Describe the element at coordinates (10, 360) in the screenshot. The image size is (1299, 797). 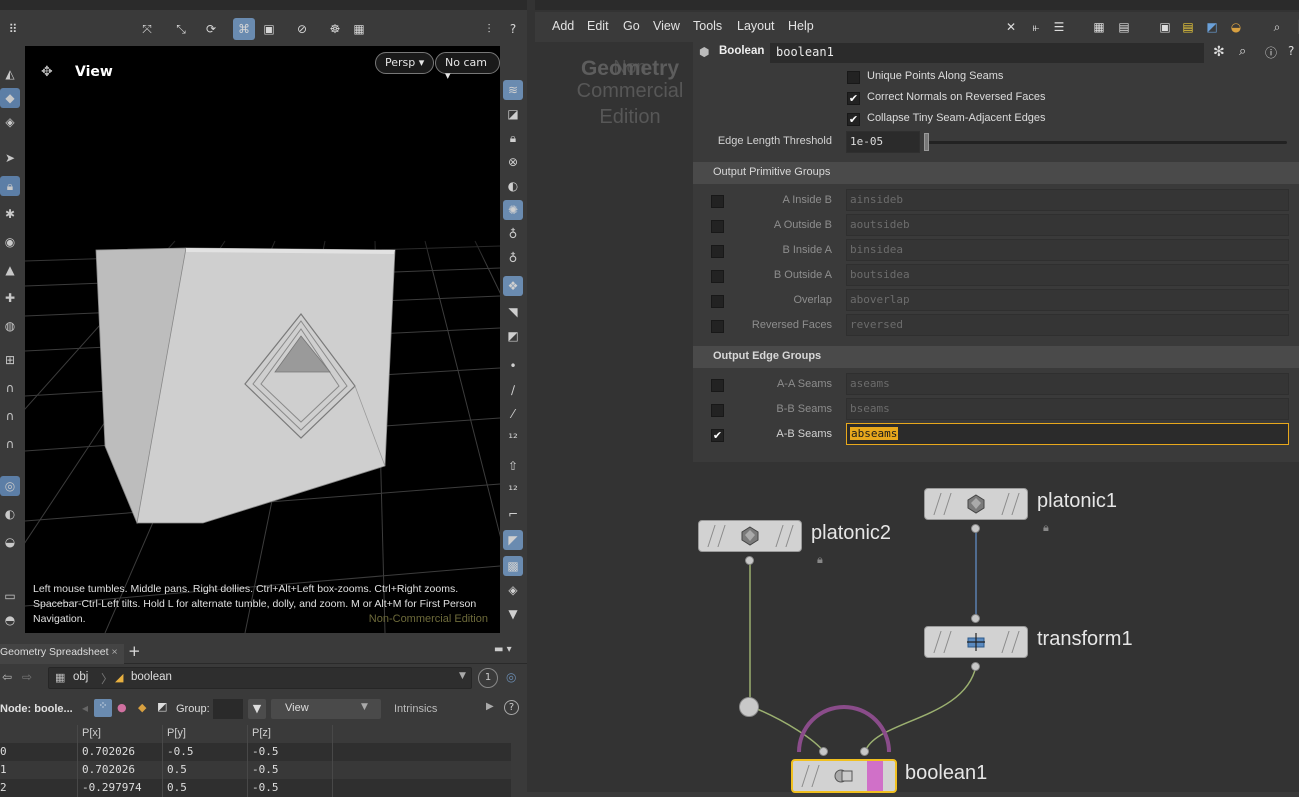
I see `frame-tool-icon: ⊞` at that location.